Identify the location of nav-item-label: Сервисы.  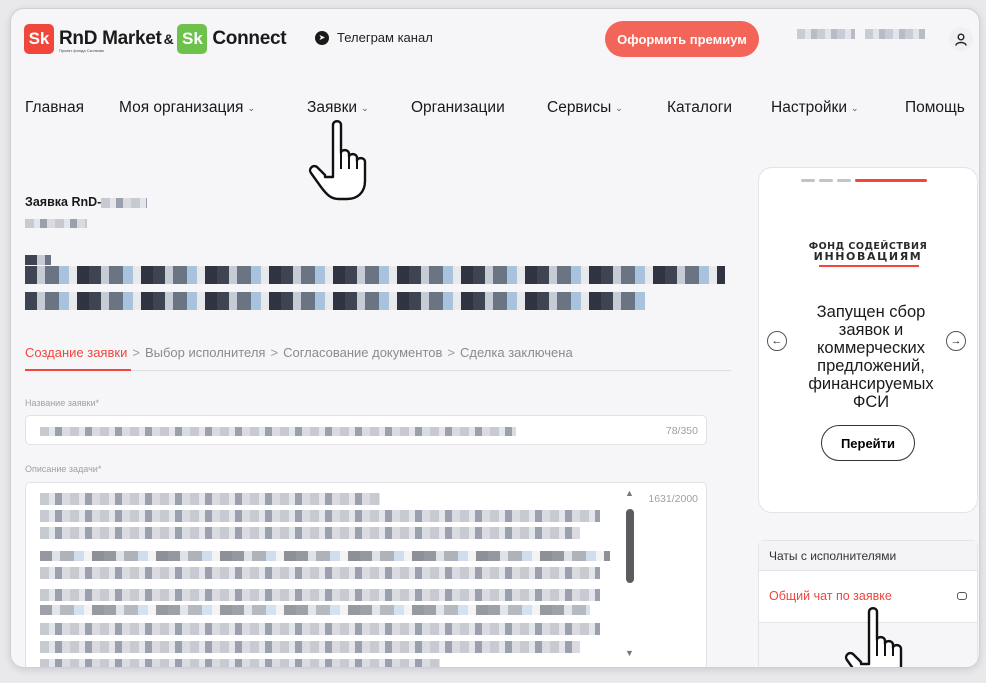
(579, 107).